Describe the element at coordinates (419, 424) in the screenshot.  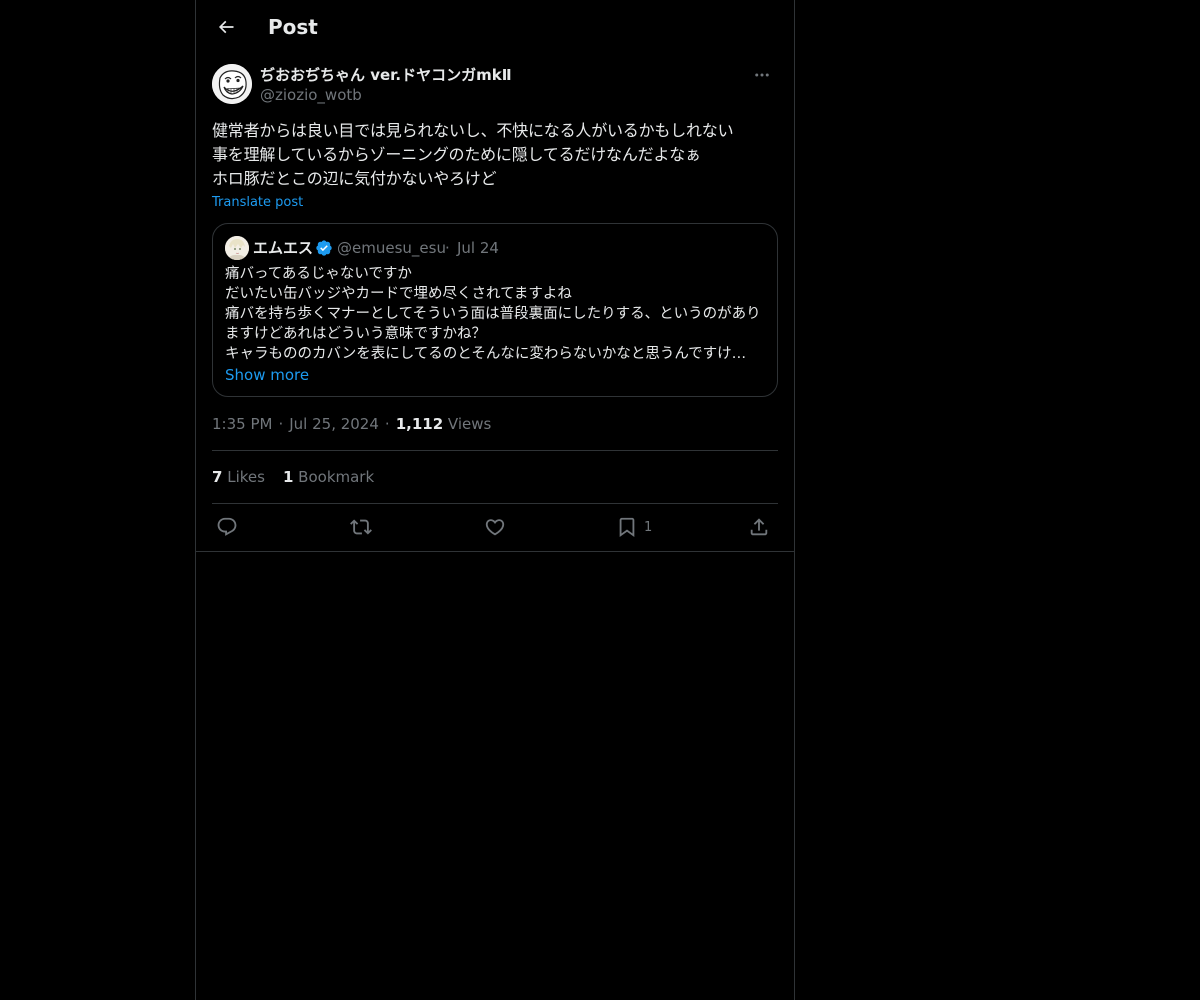
I see `views-count: 1,112` at that location.